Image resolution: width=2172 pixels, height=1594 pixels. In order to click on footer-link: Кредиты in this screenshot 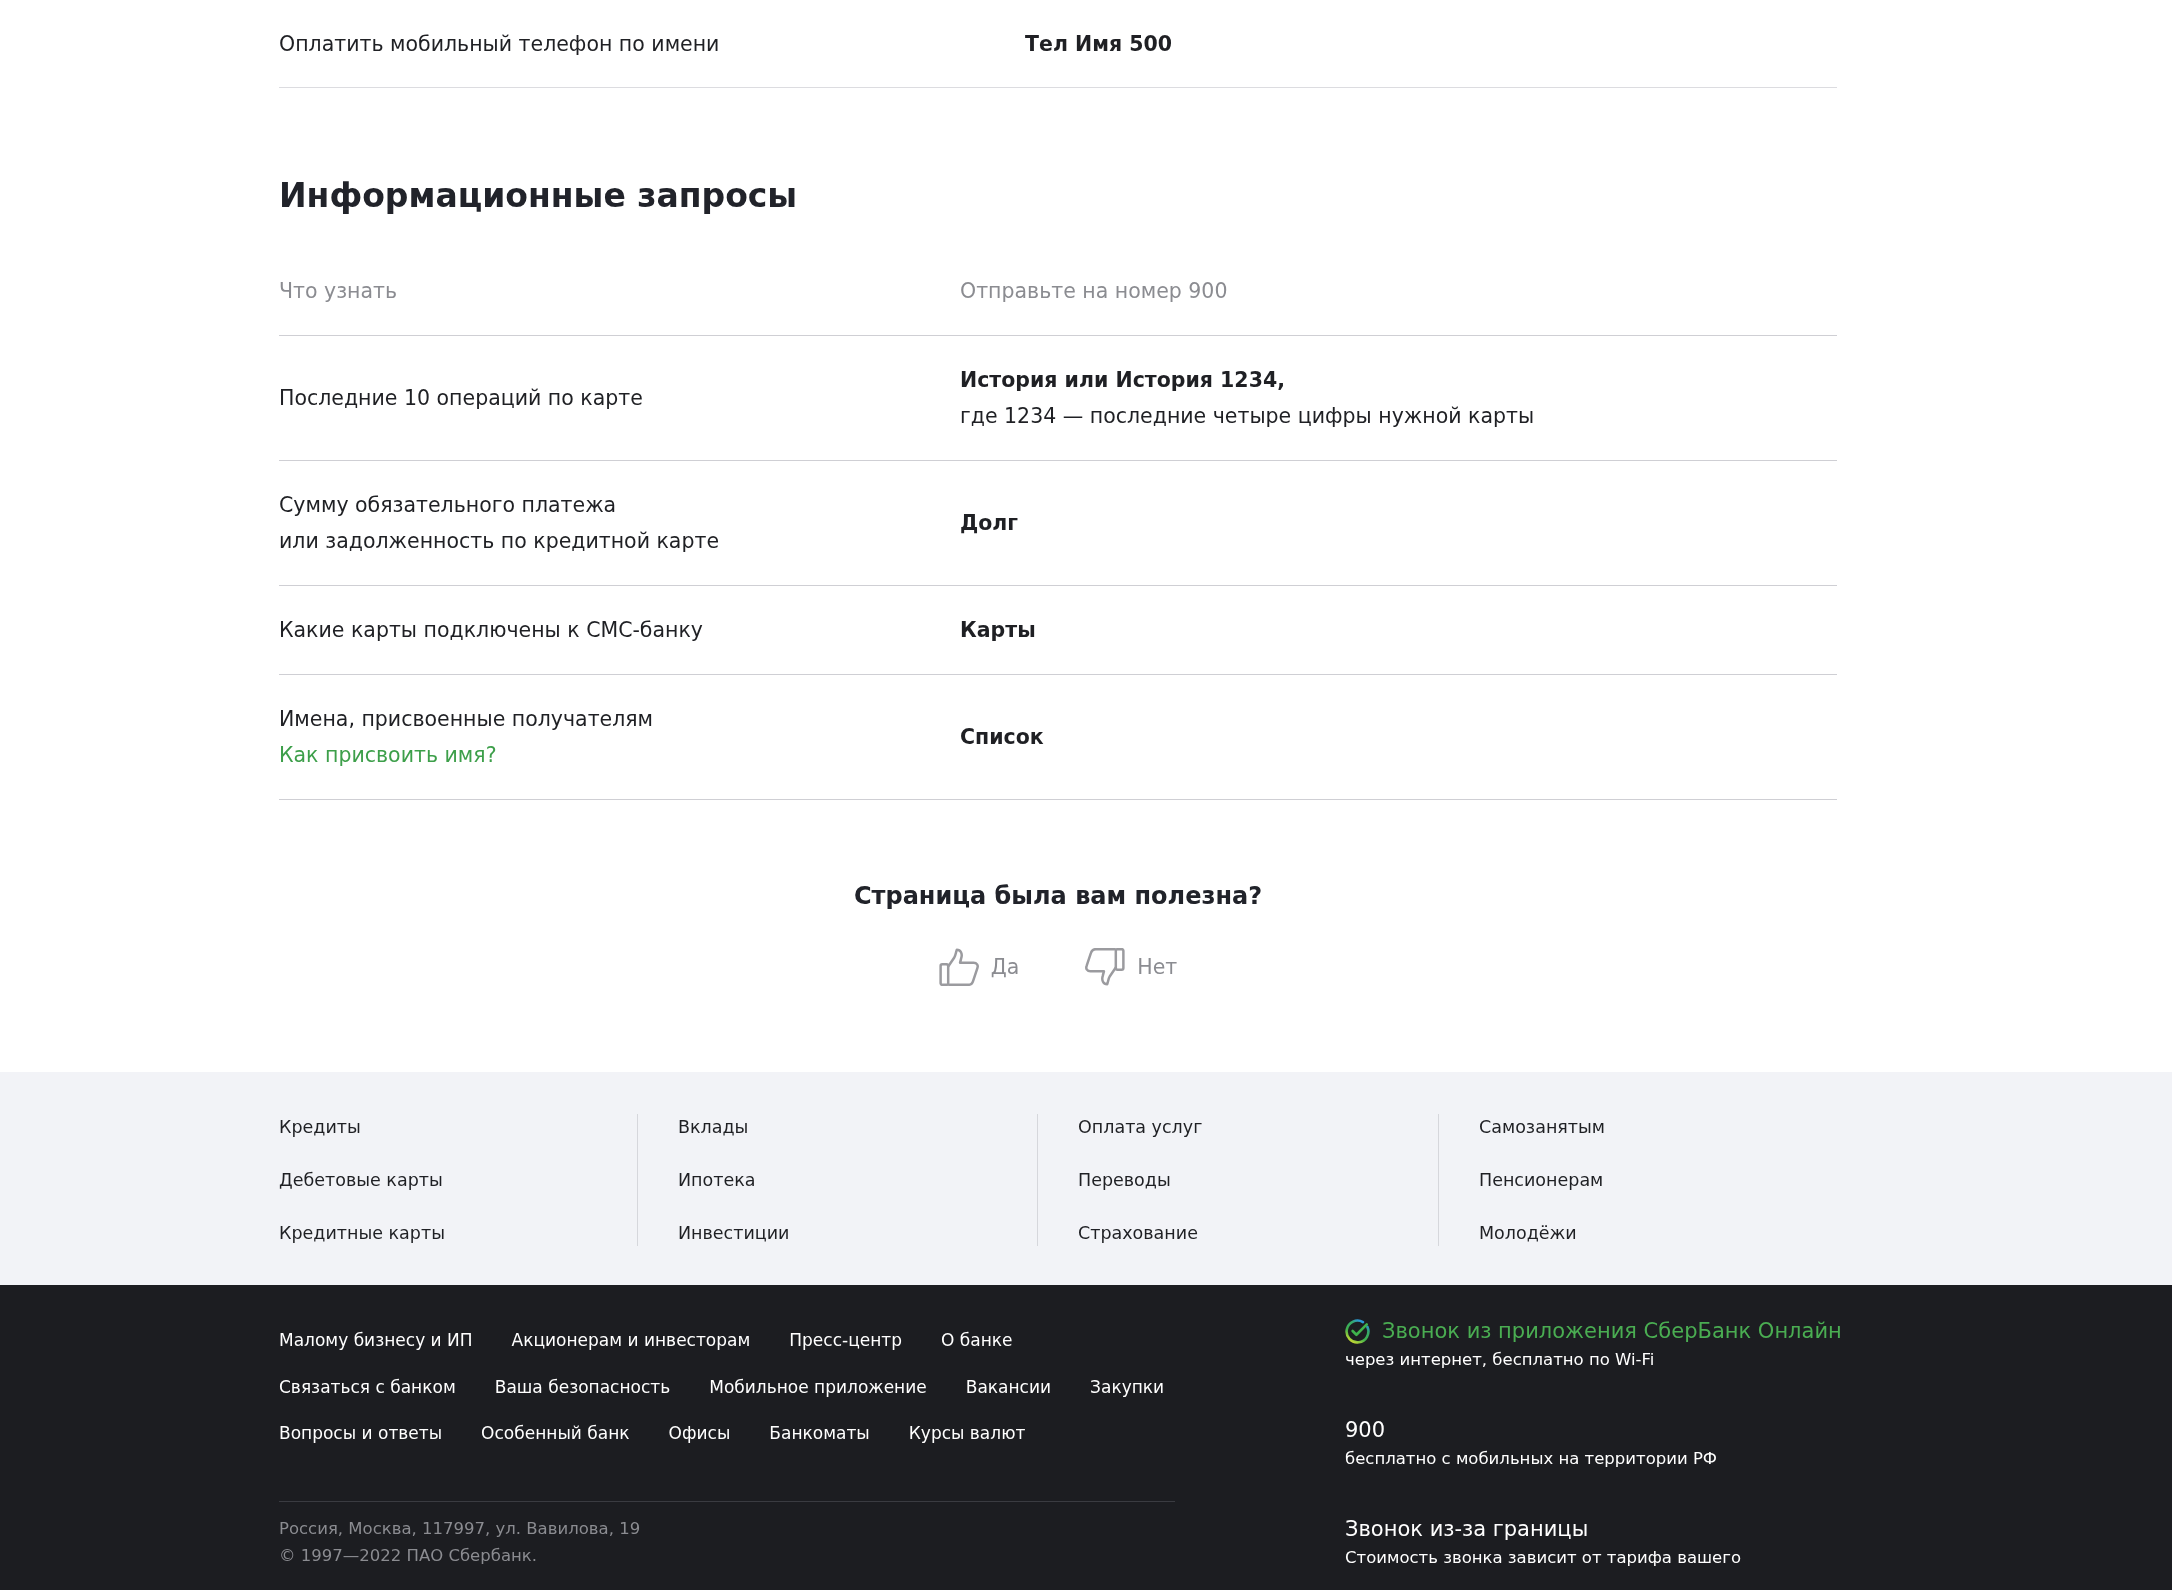, I will do `click(320, 1127)`.